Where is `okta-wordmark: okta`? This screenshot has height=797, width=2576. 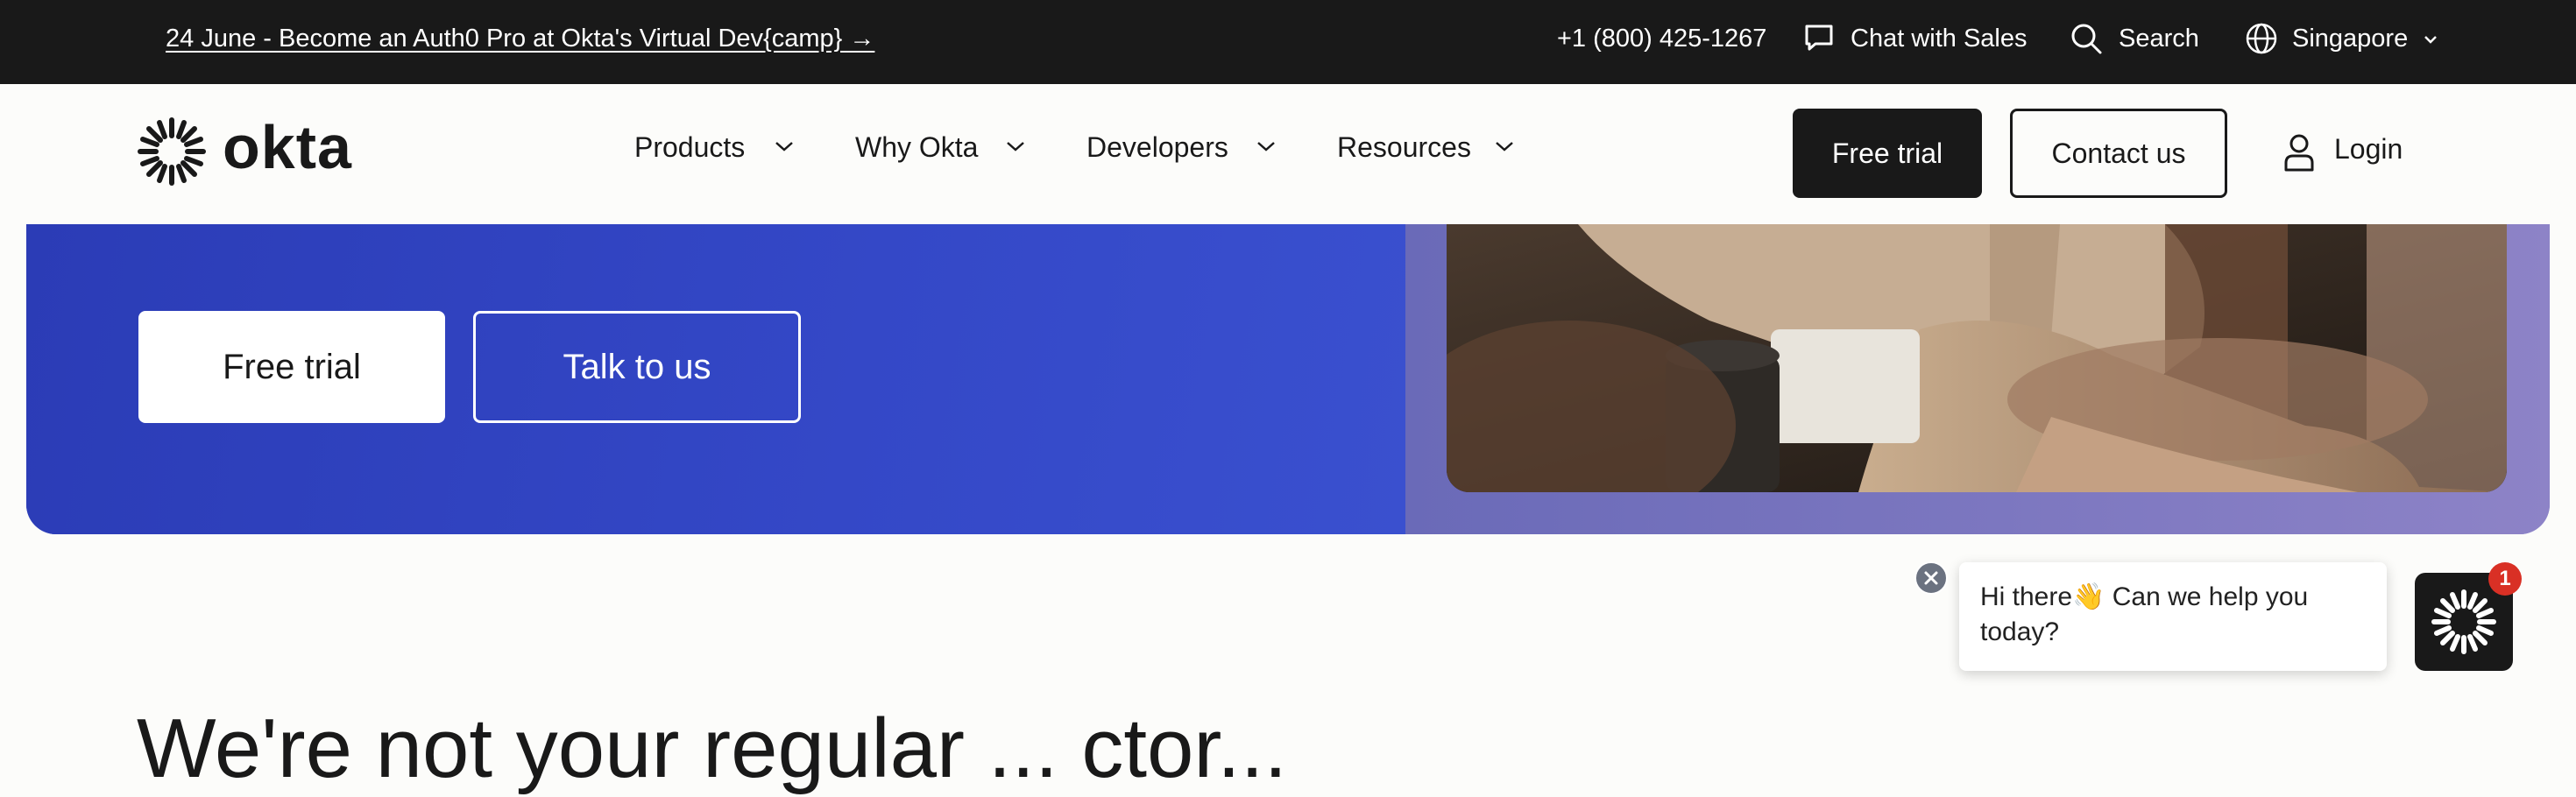 okta-wordmark: okta is located at coordinates (287, 147).